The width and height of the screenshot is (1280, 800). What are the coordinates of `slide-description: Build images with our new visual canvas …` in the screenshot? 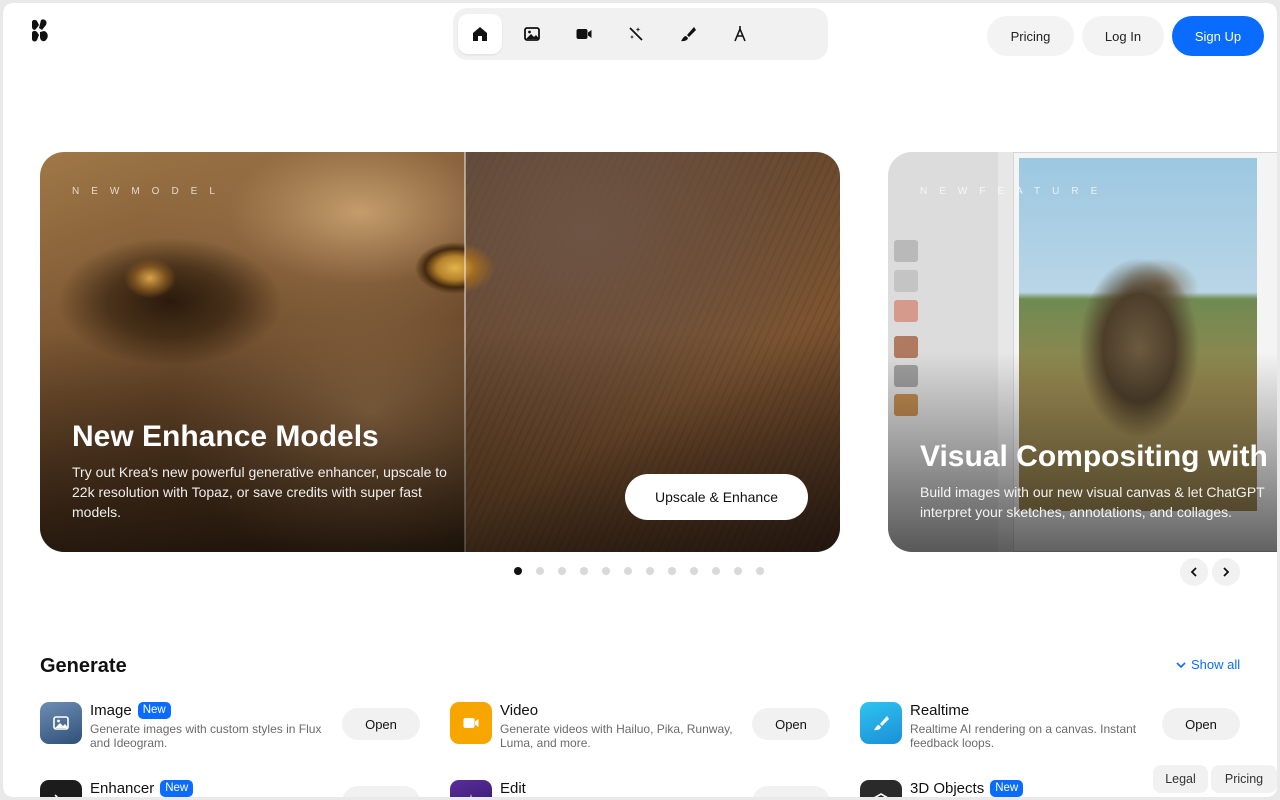 It's located at (1092, 502).